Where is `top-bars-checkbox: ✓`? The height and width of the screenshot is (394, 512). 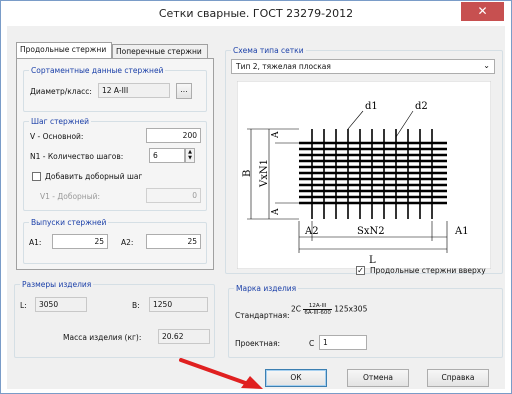
top-bars-checkbox: ✓ is located at coordinates (360, 270).